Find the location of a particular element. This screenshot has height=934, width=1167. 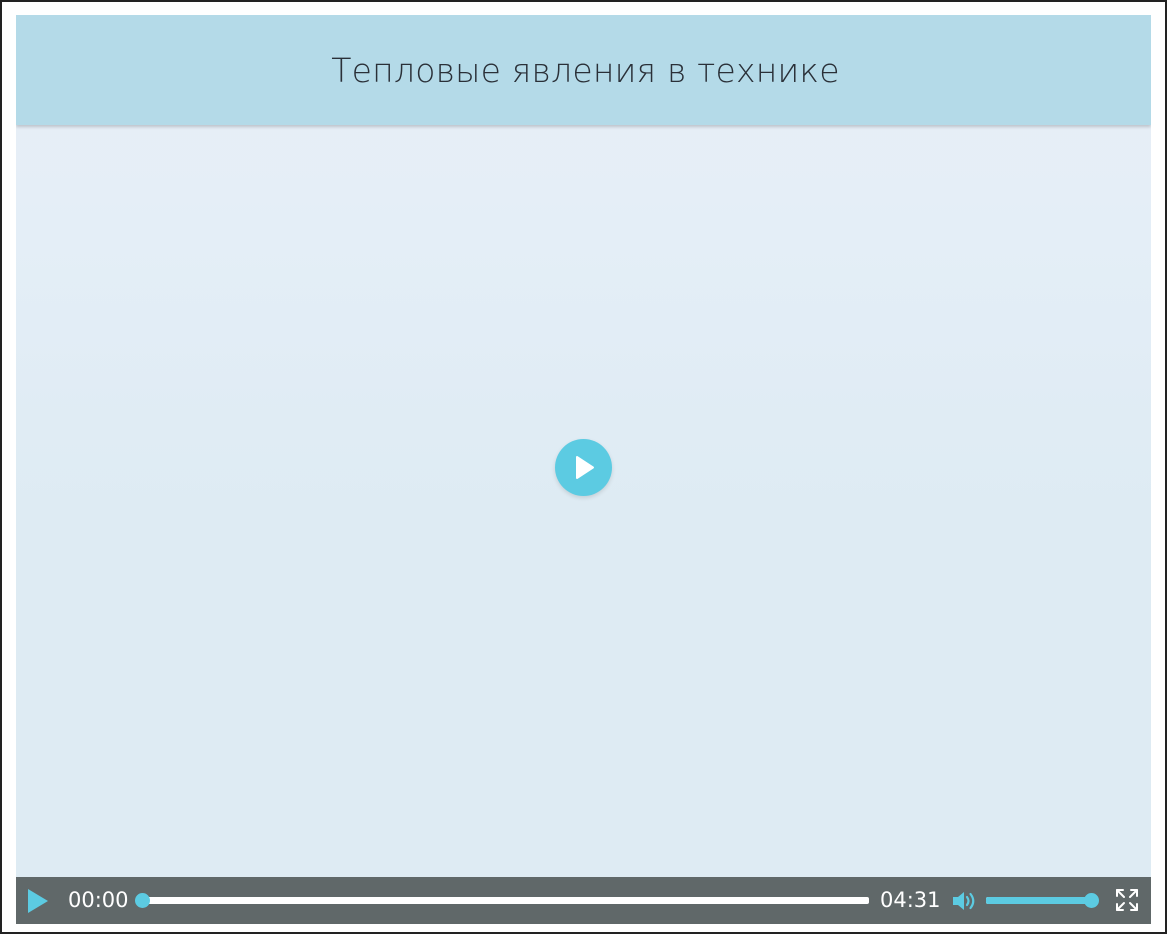

title-bar: Тепловые явления в технике is located at coordinates (583, 70).